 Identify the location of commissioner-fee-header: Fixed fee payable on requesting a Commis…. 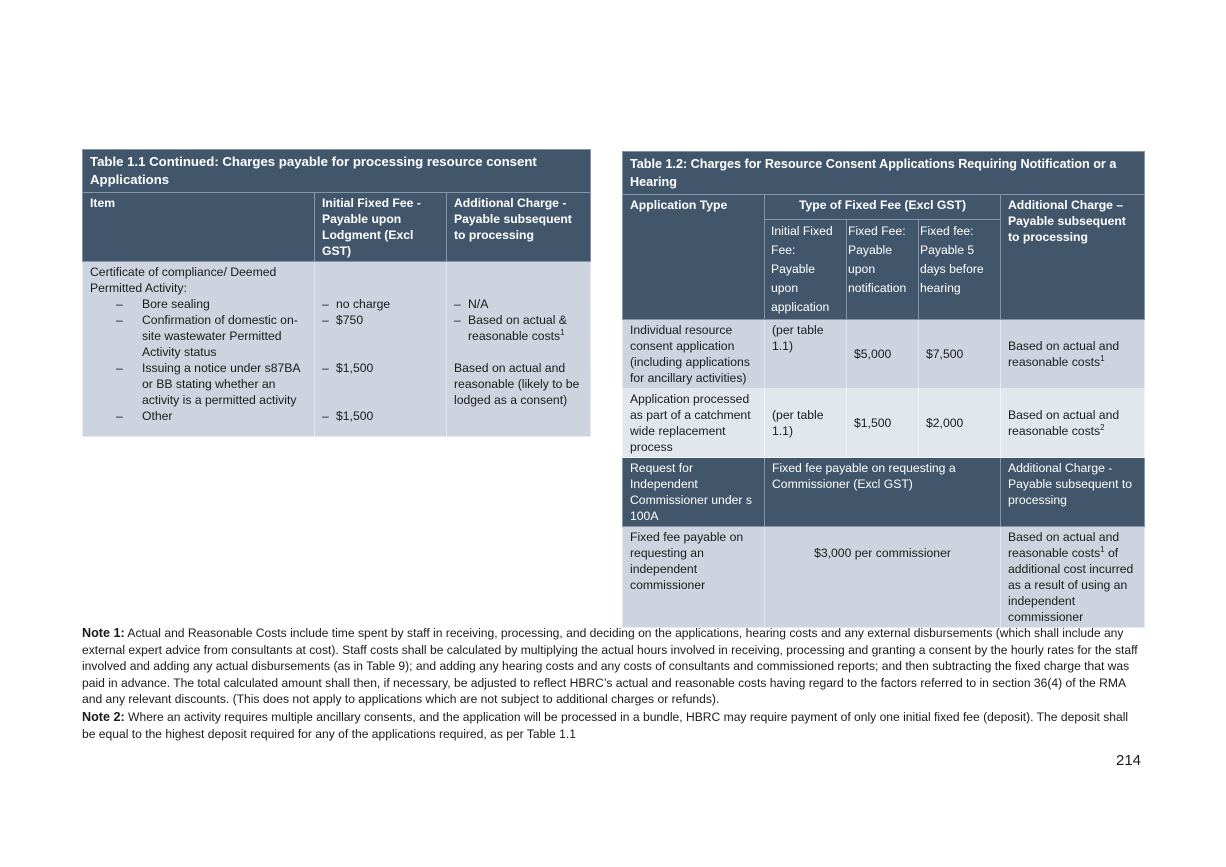
(882, 492).